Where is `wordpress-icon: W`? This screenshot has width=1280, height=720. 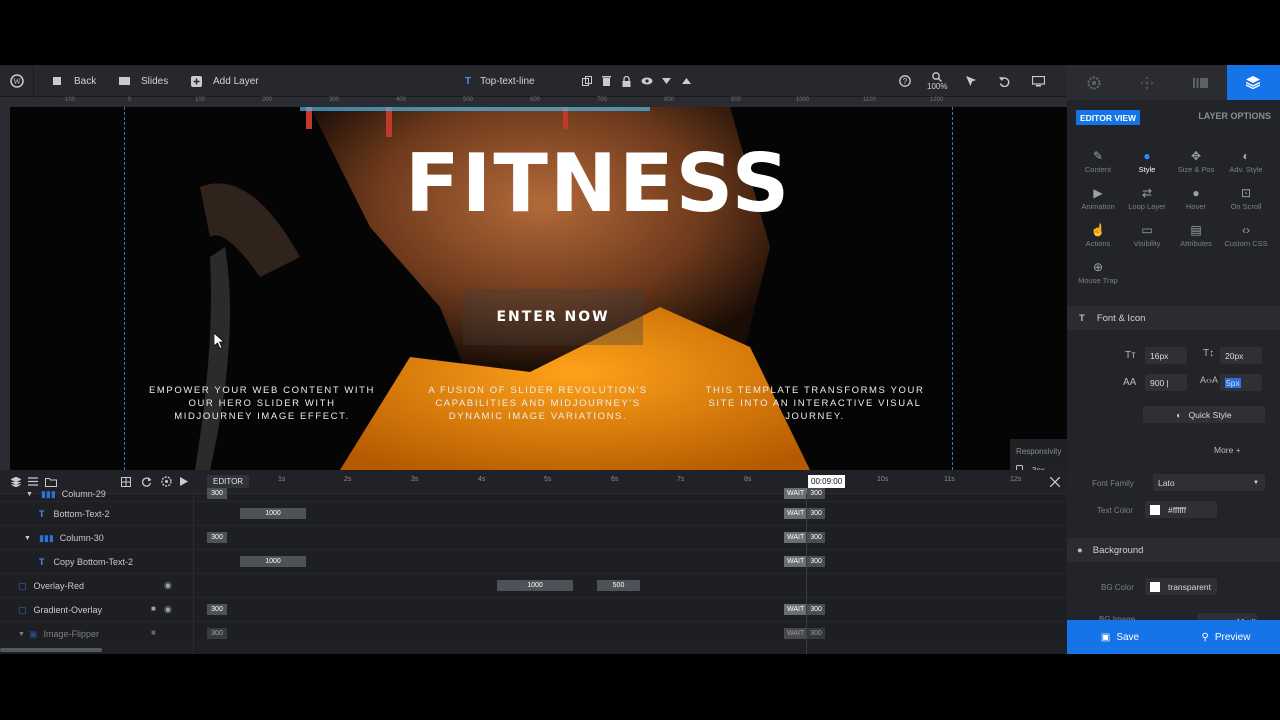
wordpress-icon: W is located at coordinates (17, 81).